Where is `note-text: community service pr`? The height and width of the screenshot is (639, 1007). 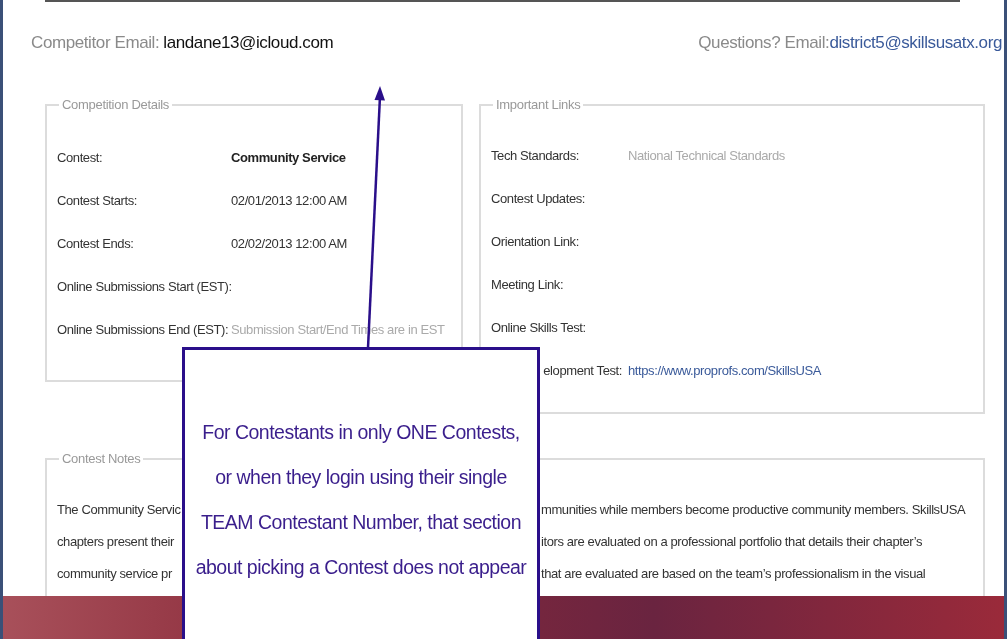 note-text: community service pr is located at coordinates (114, 574).